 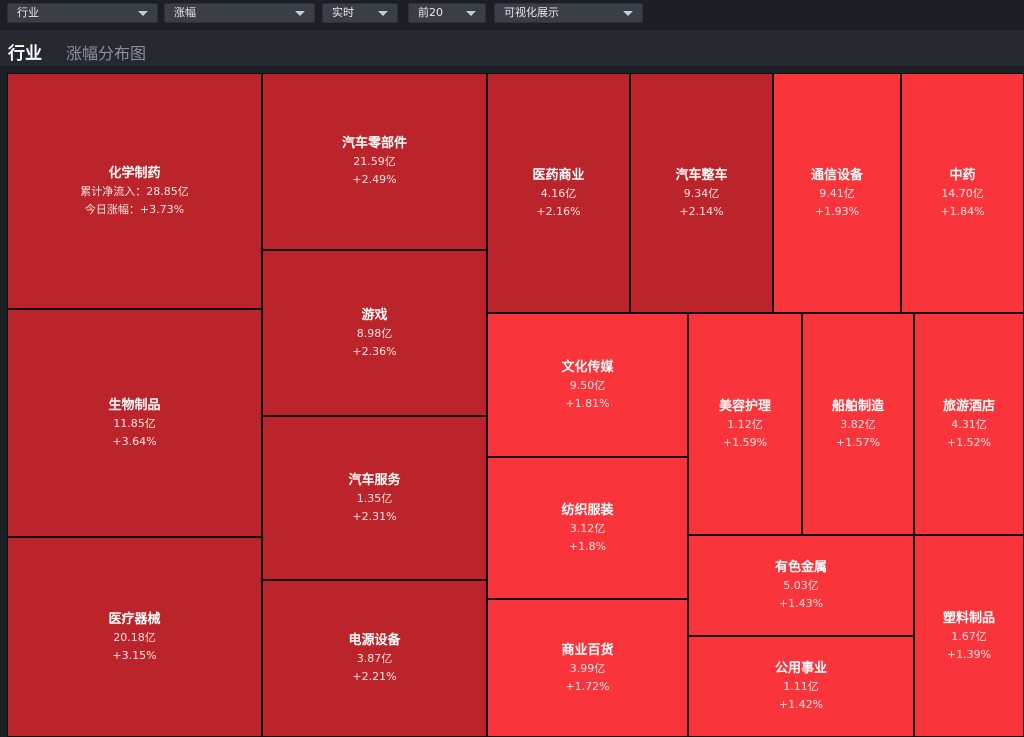 I want to click on treemap-tile: 医药商业 4.16亿 +2.16%, so click(x=558, y=193).